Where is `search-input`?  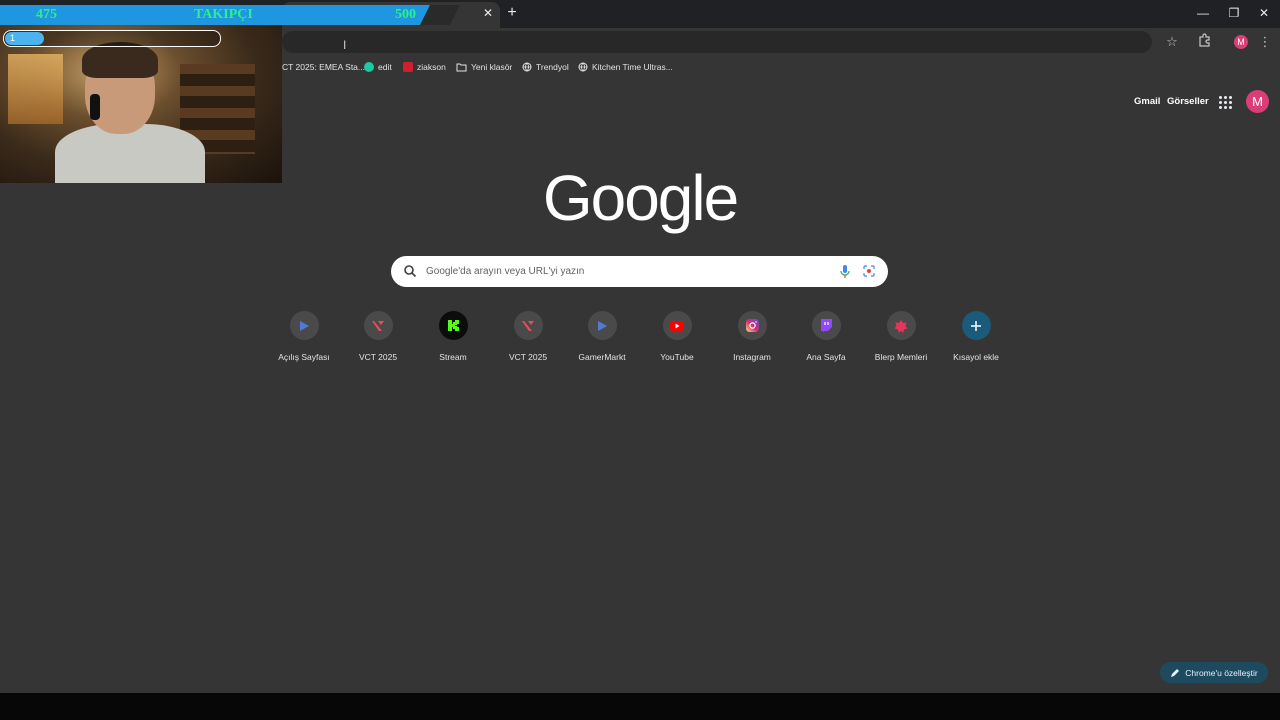 search-input is located at coordinates (626, 271).